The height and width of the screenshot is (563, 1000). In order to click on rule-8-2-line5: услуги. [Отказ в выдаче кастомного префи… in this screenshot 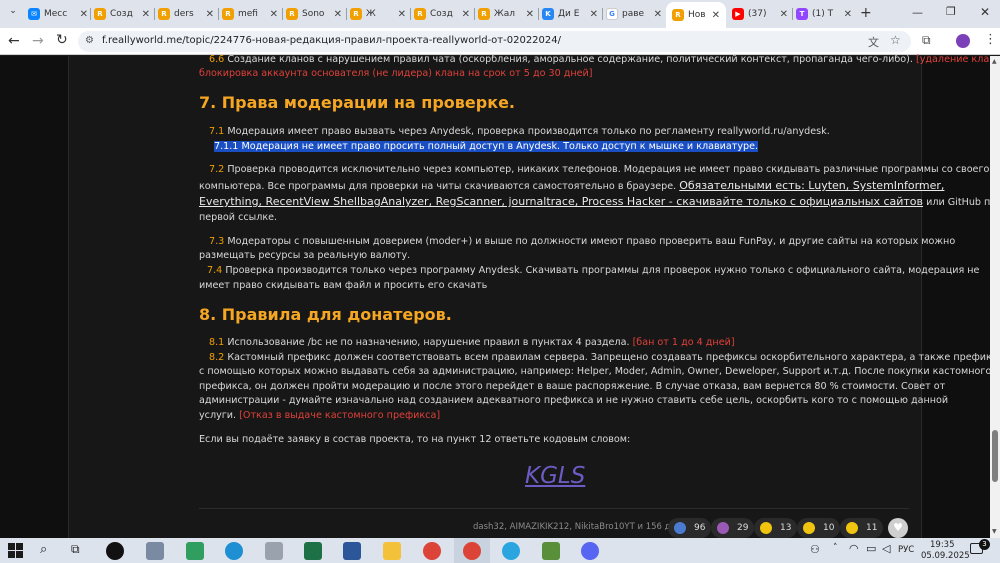, I will do `click(319, 416)`.